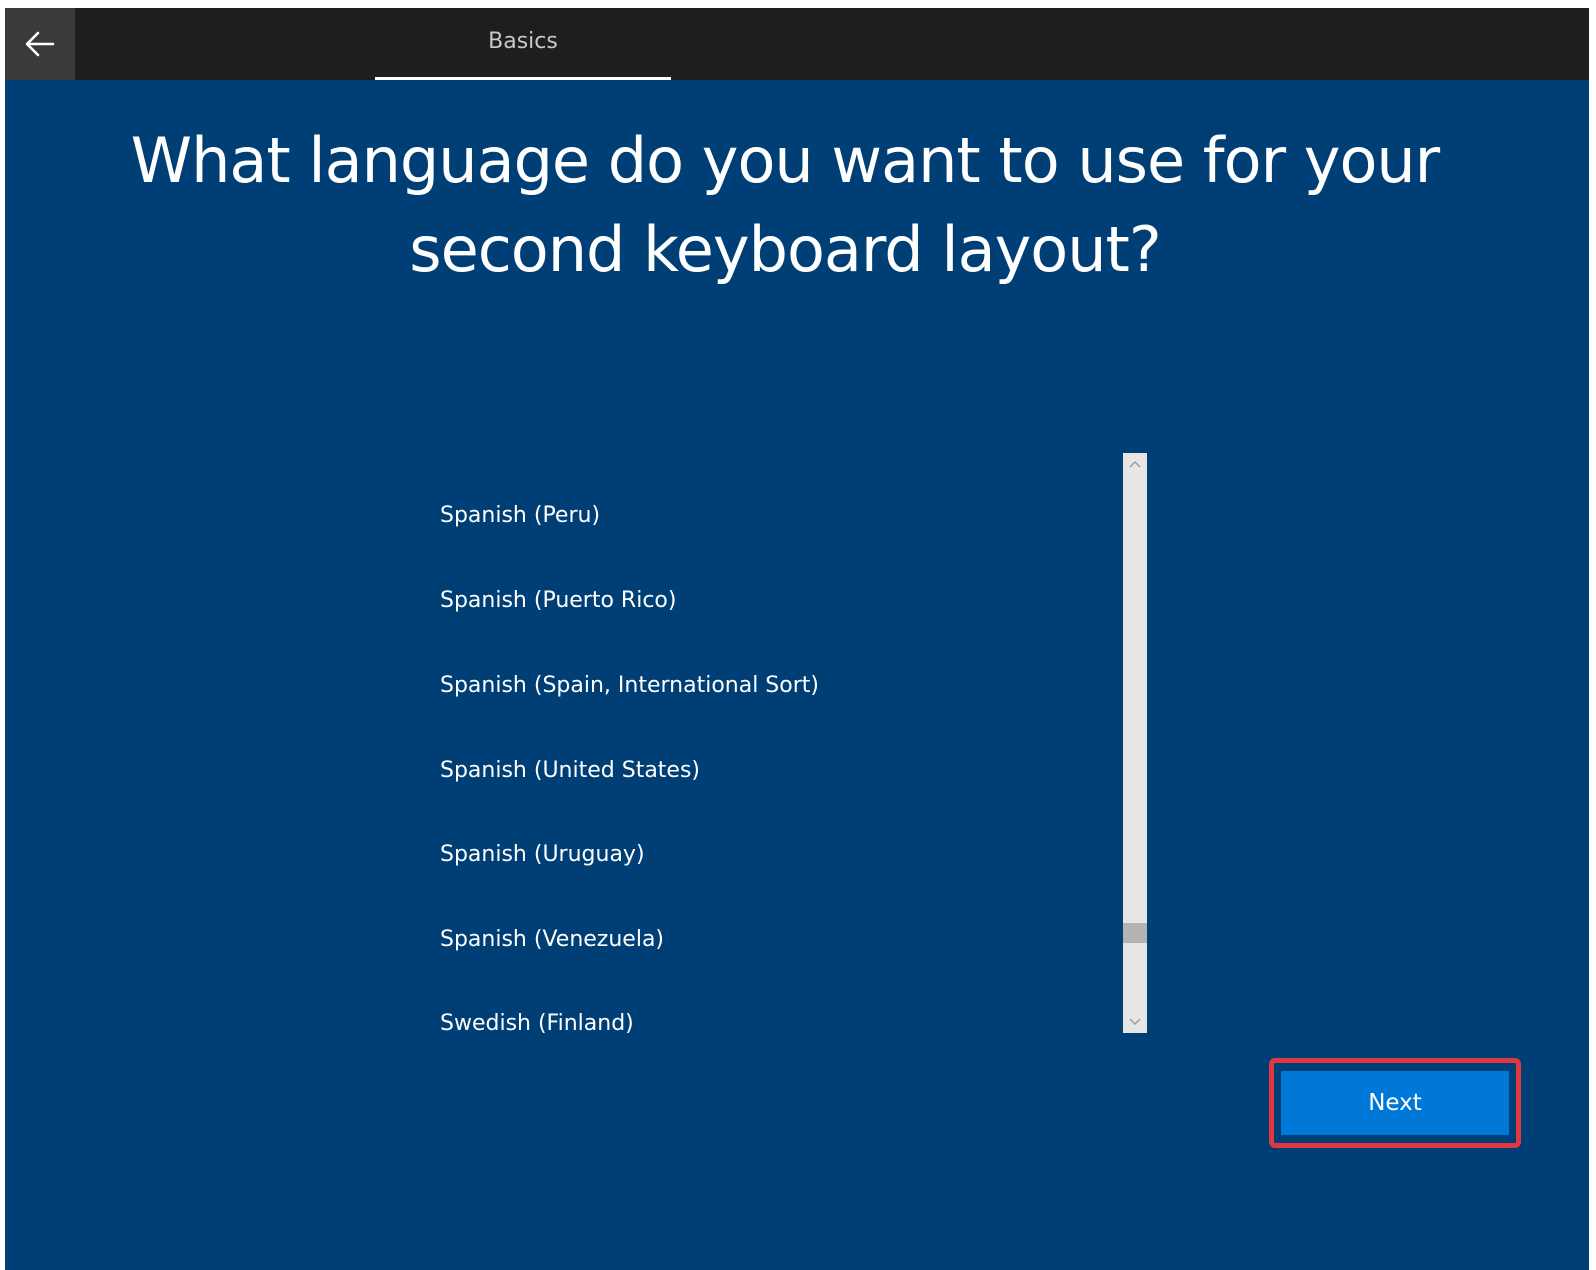  I want to click on chevron-up-icon, so click(1135, 464).